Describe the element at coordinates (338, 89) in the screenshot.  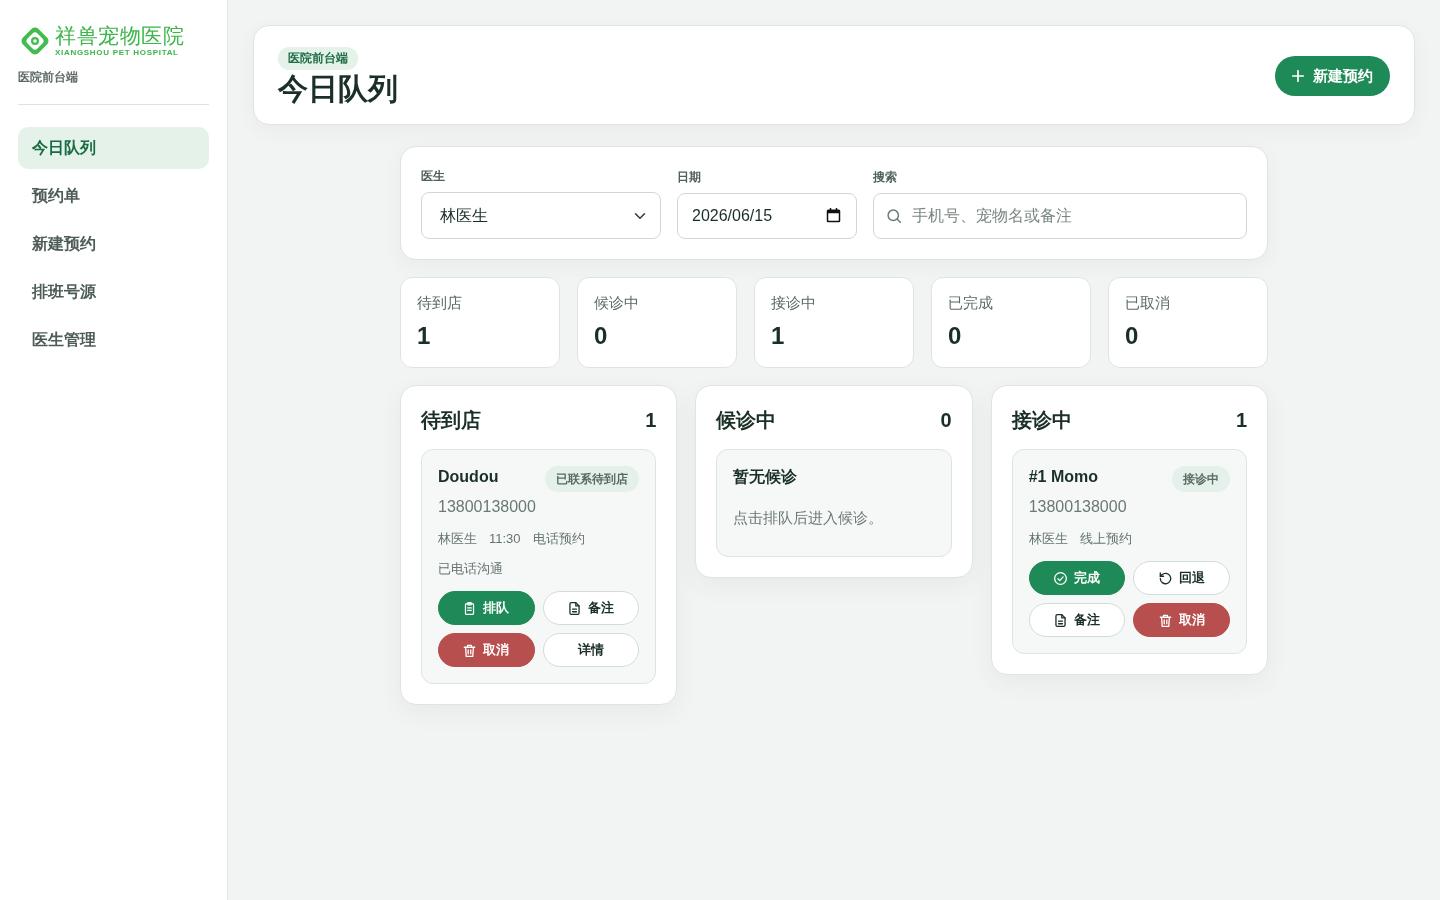
I see `page-title: 今日队列` at that location.